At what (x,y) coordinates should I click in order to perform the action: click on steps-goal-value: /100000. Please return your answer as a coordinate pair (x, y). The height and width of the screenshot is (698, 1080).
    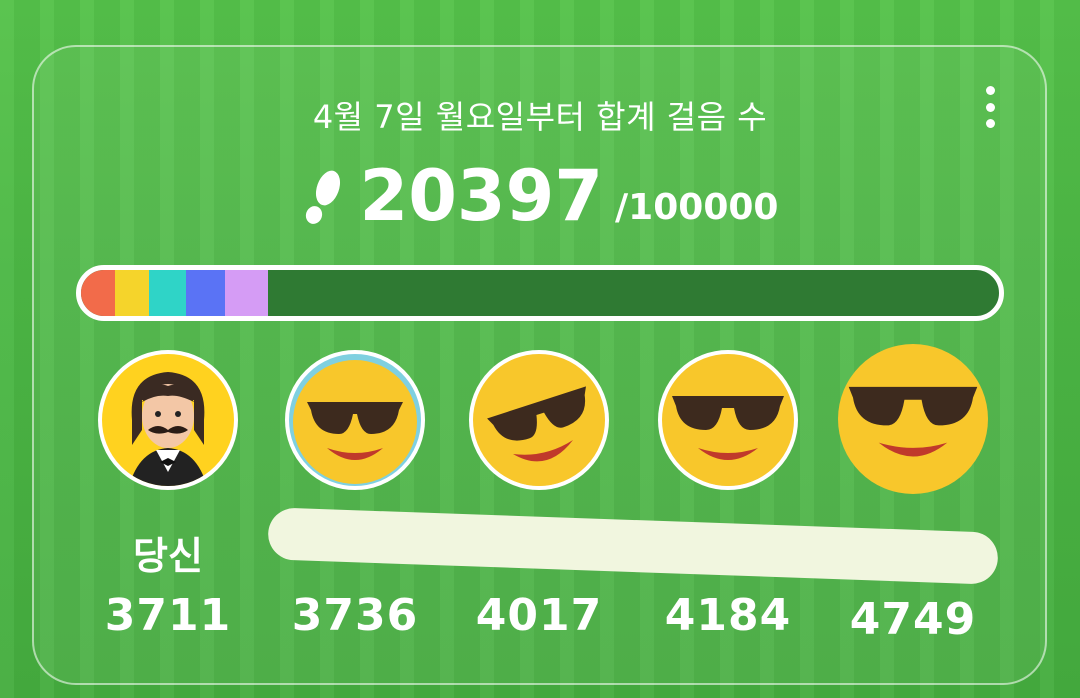
    Looking at the image, I should click on (697, 207).